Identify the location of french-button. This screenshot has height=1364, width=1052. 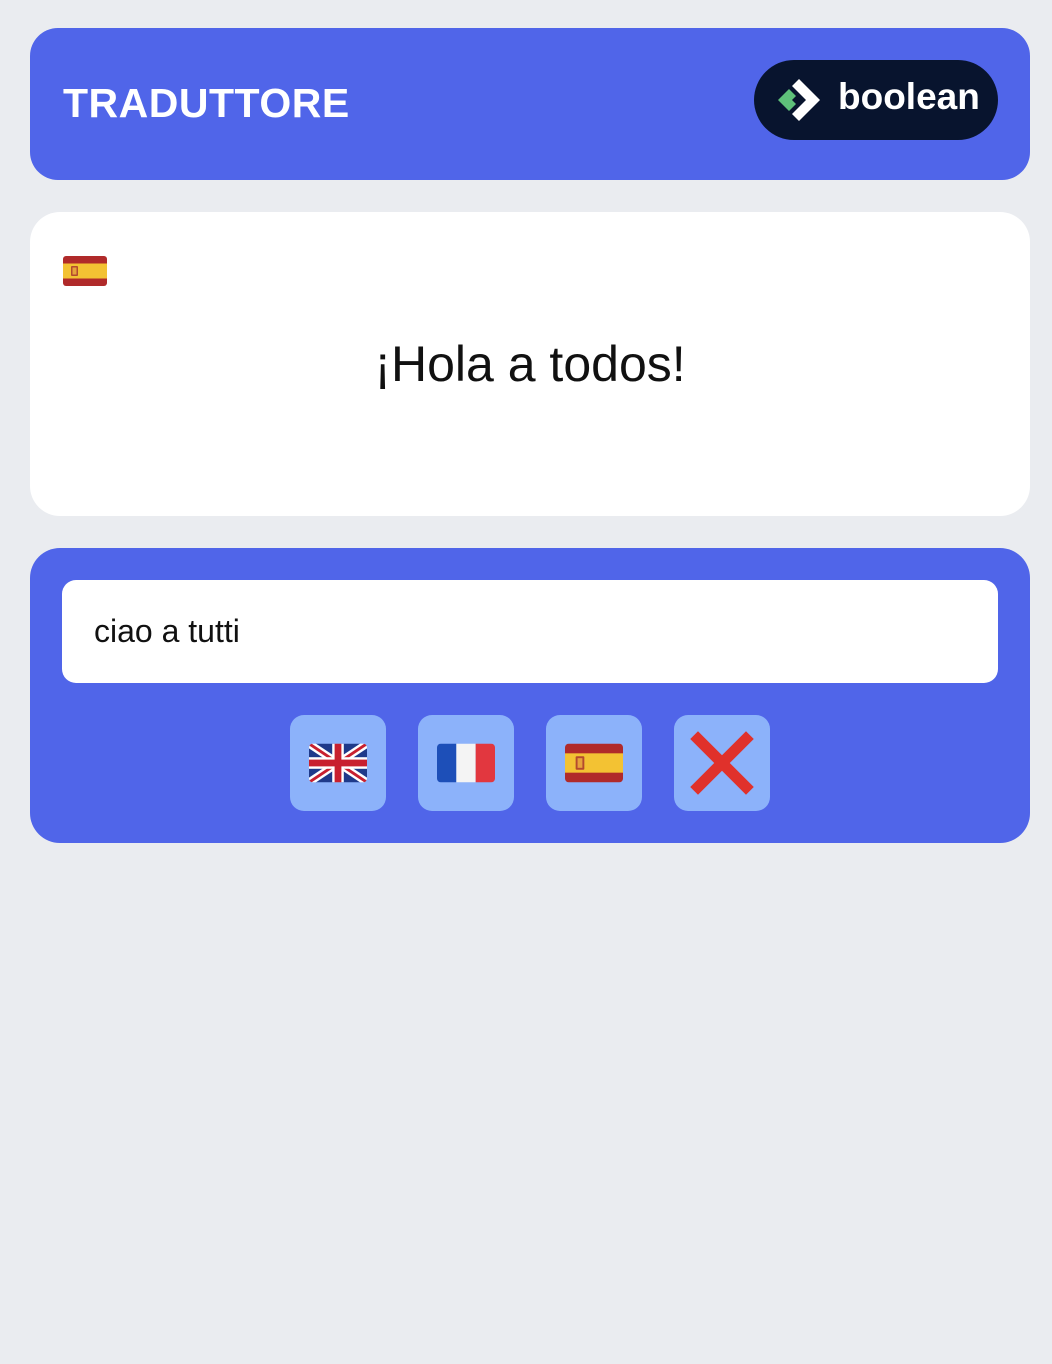
(466, 763).